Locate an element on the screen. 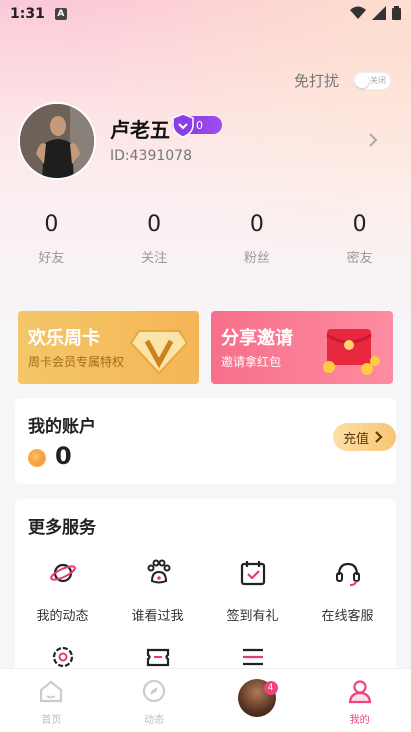 Image resolution: width=411 pixels, height=732 pixels. signal-icon is located at coordinates (379, 13).